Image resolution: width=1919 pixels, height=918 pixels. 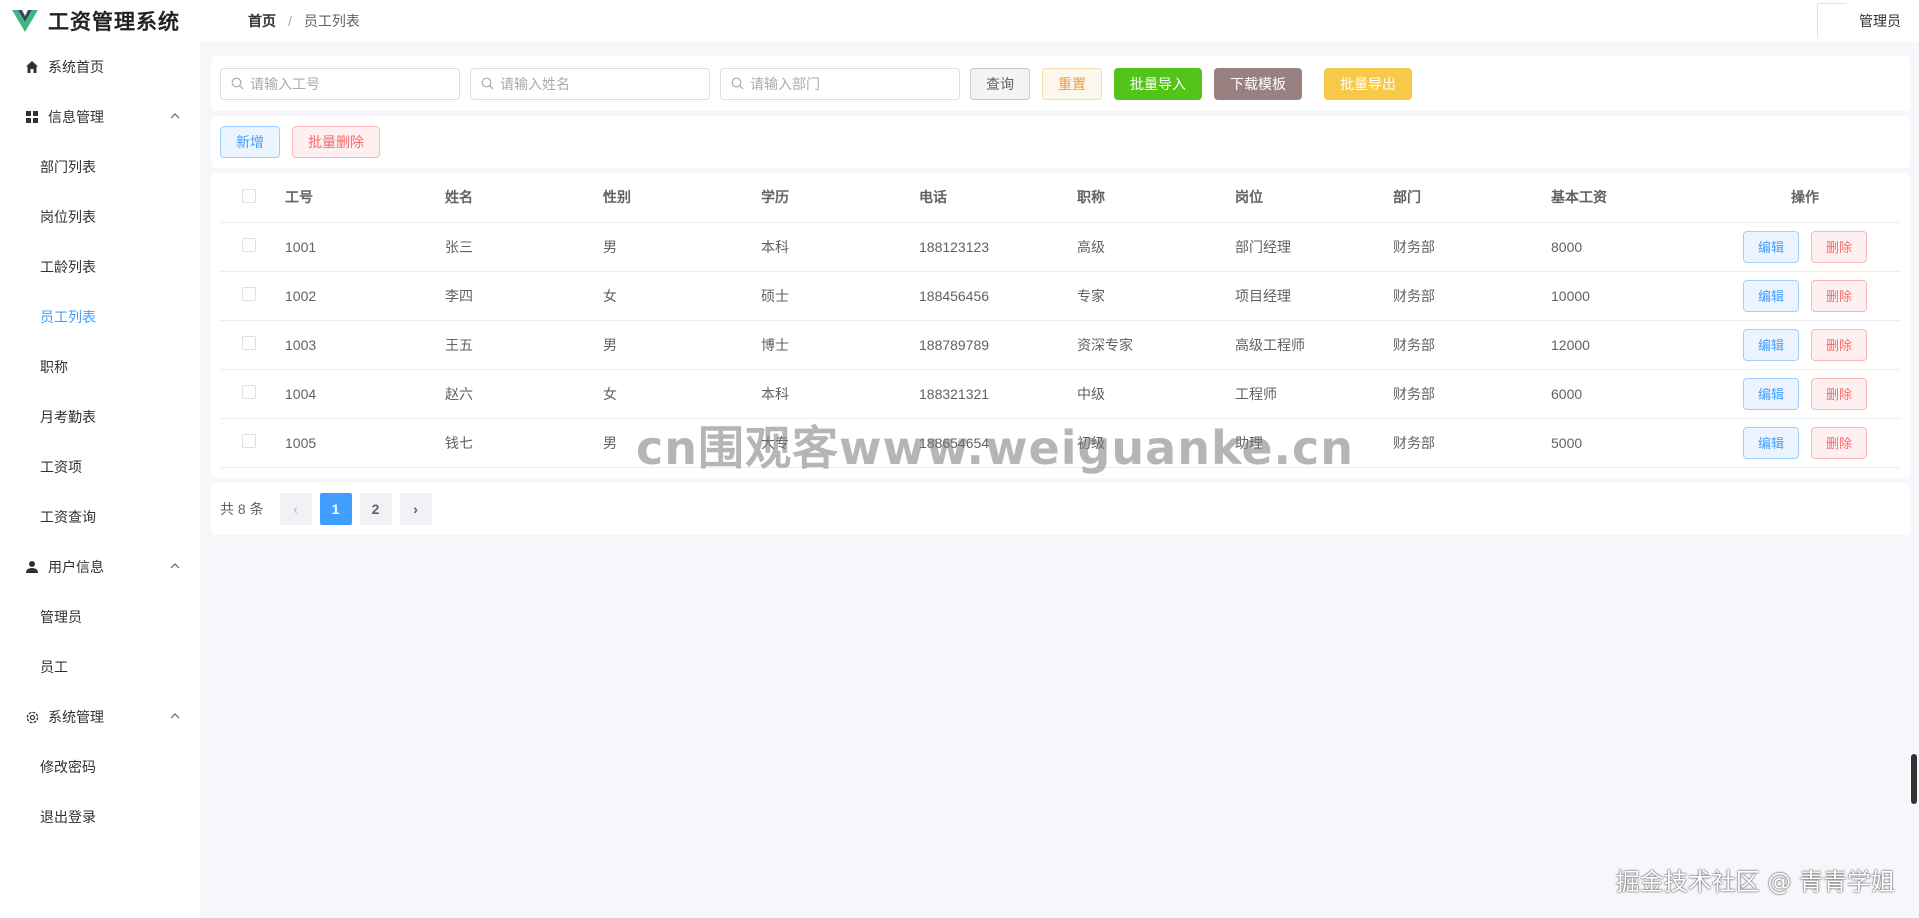 What do you see at coordinates (1158, 83) in the screenshot?
I see `batch-import-button: 批量导入` at bounding box center [1158, 83].